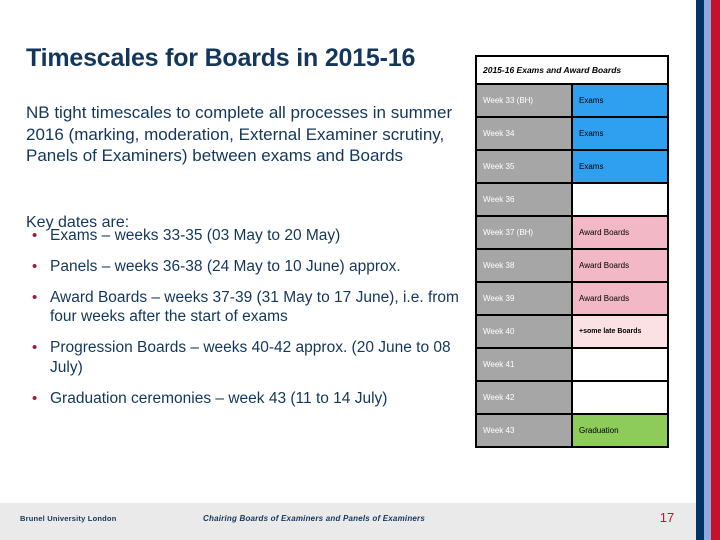 This screenshot has width=720, height=540. I want to click on table-row: Week 43 Graduation, so click(572, 430).